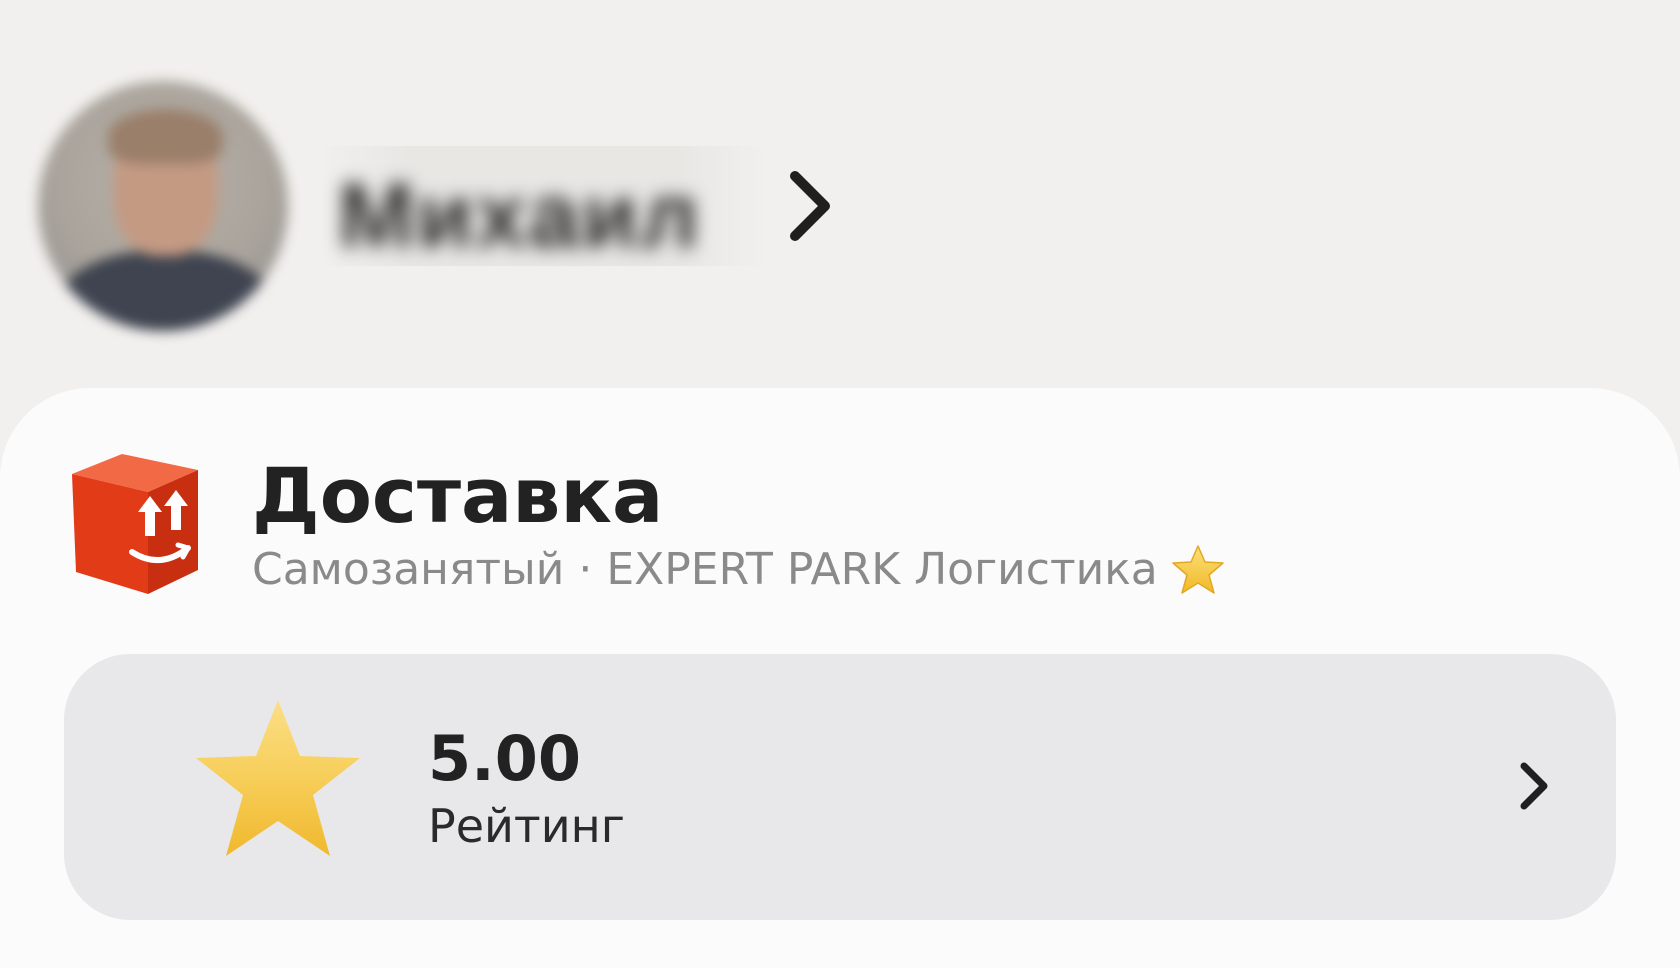  I want to click on avatar-hair, so click(165, 136).